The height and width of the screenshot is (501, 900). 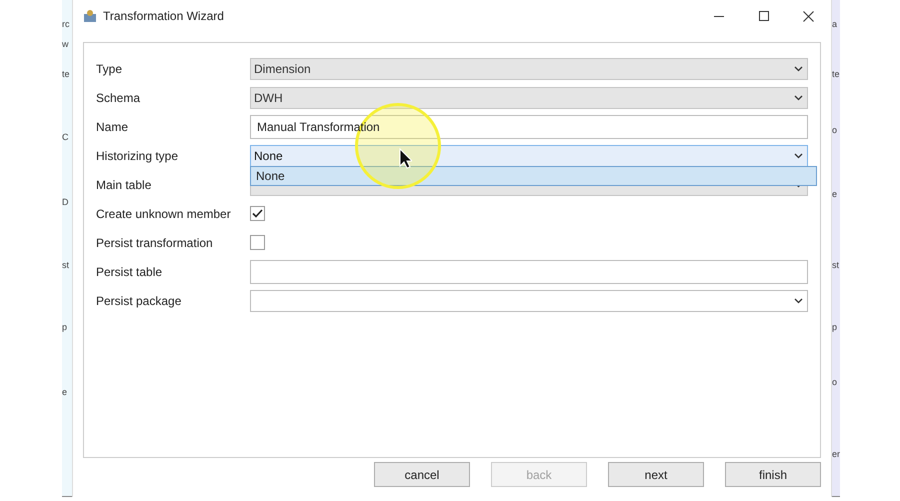 What do you see at coordinates (113, 127) in the screenshot?
I see `field-label: Name` at bounding box center [113, 127].